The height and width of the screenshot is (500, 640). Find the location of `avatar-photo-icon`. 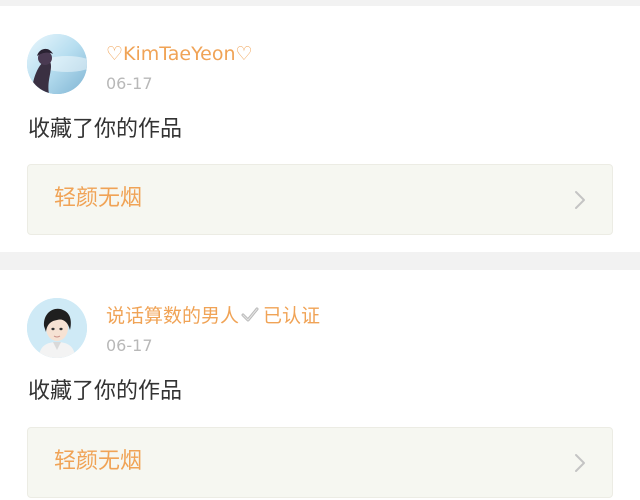

avatar-photo-icon is located at coordinates (57, 64).